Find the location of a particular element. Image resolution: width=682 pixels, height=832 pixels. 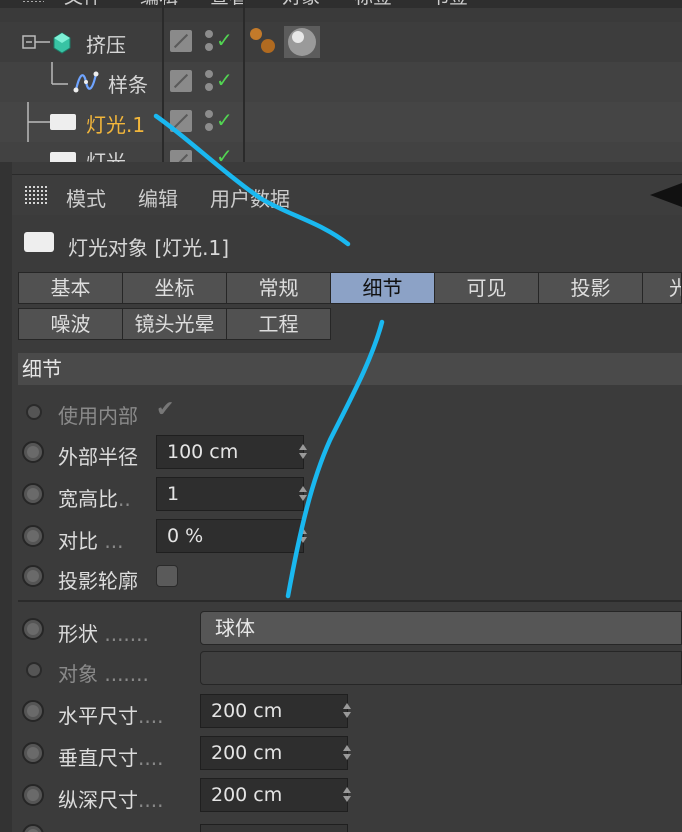

tab-basic: 基本 is located at coordinates (70, 288).